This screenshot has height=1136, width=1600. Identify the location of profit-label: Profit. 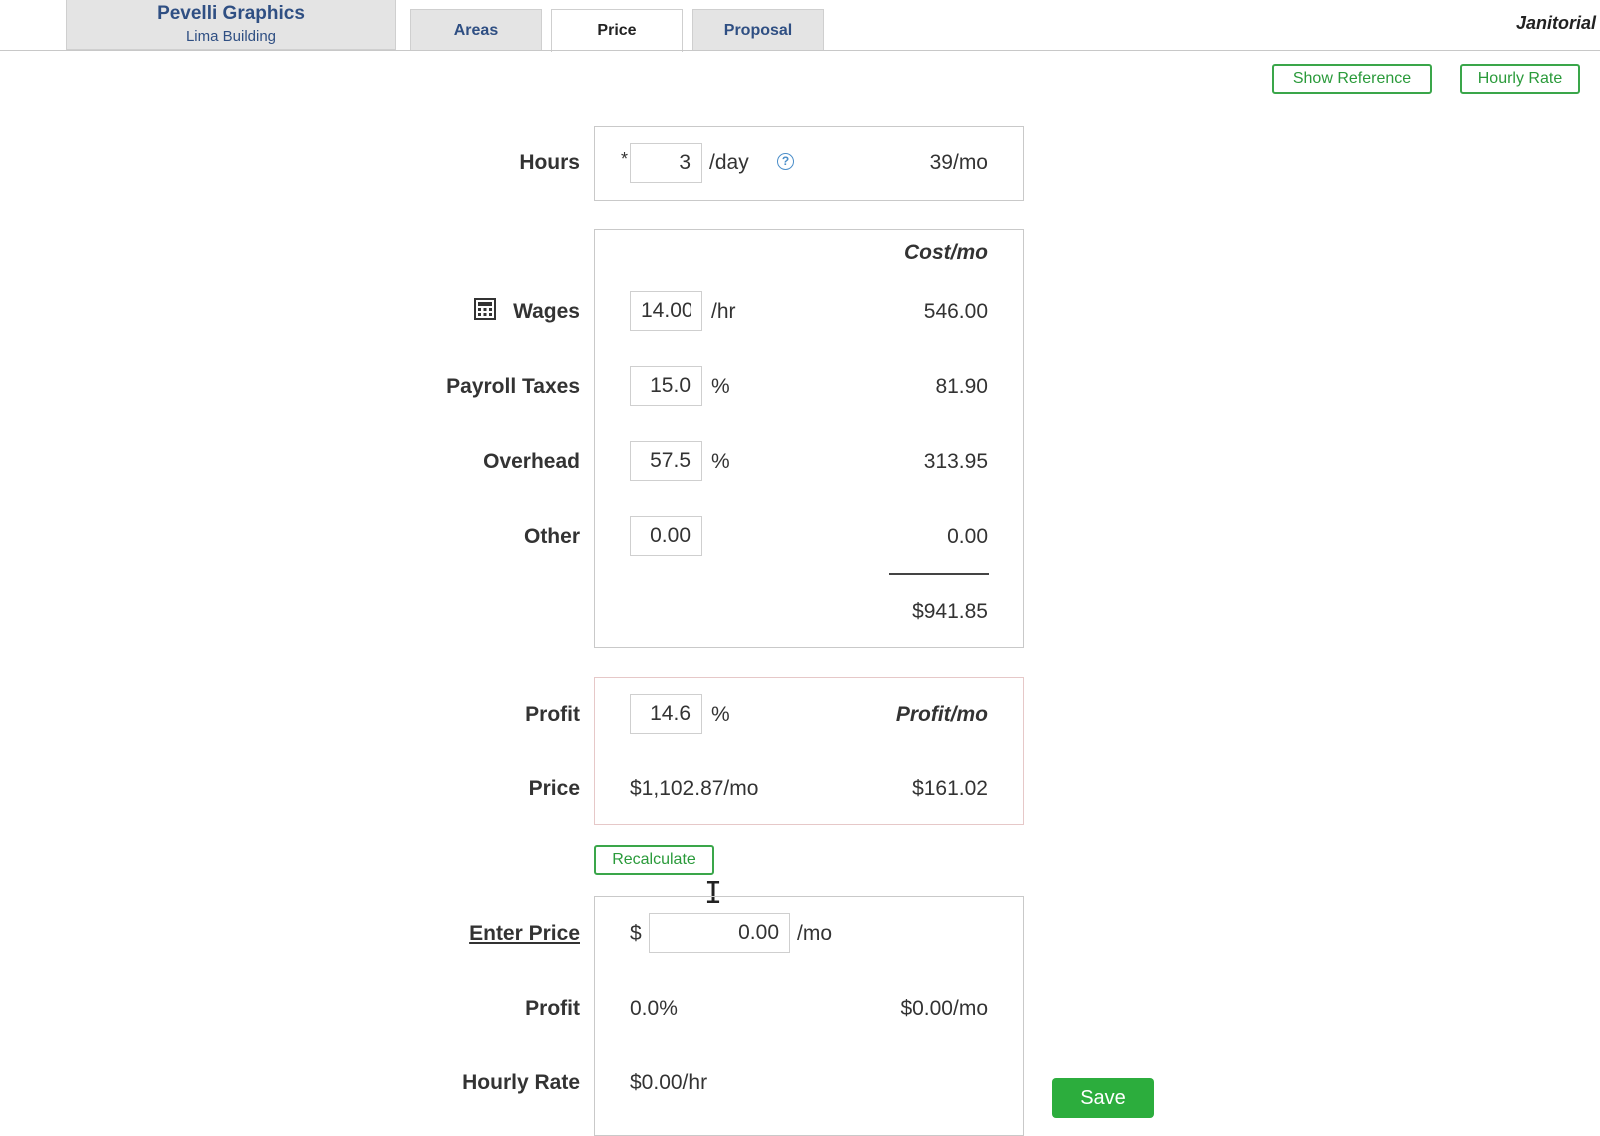
(552, 714).